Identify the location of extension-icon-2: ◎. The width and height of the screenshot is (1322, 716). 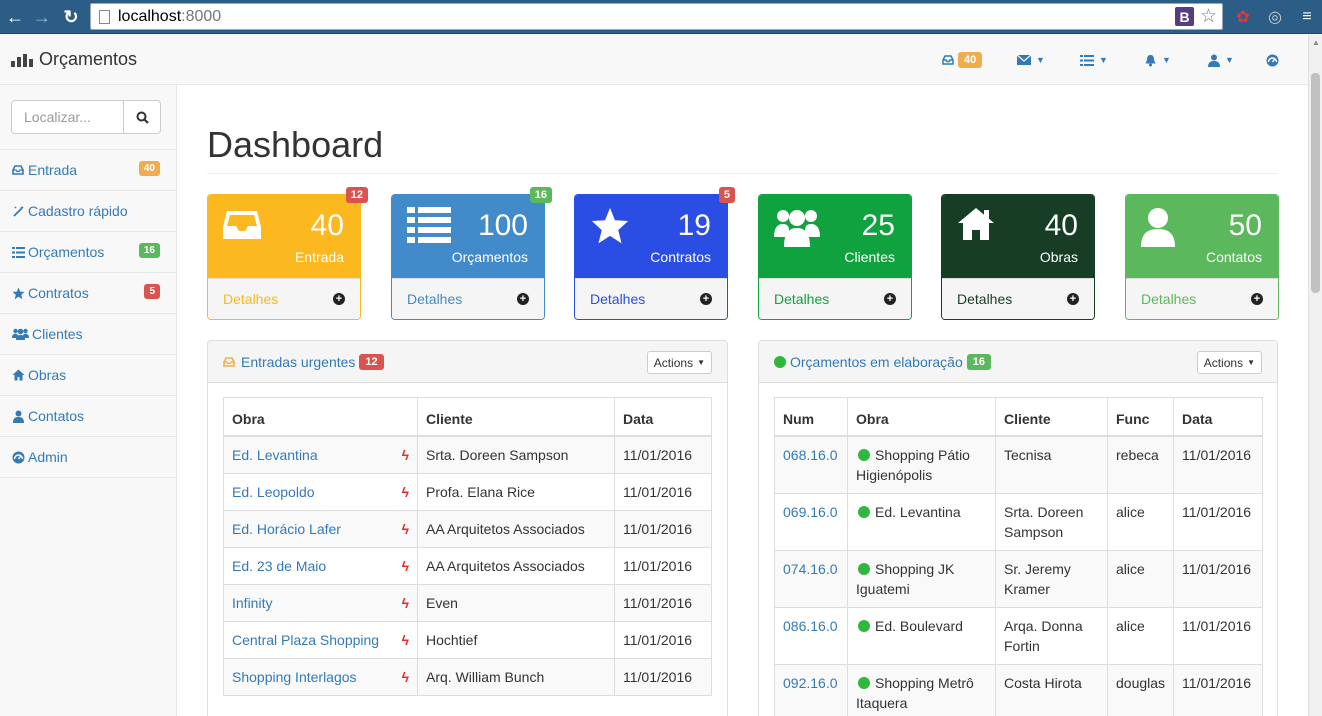
(1275, 17).